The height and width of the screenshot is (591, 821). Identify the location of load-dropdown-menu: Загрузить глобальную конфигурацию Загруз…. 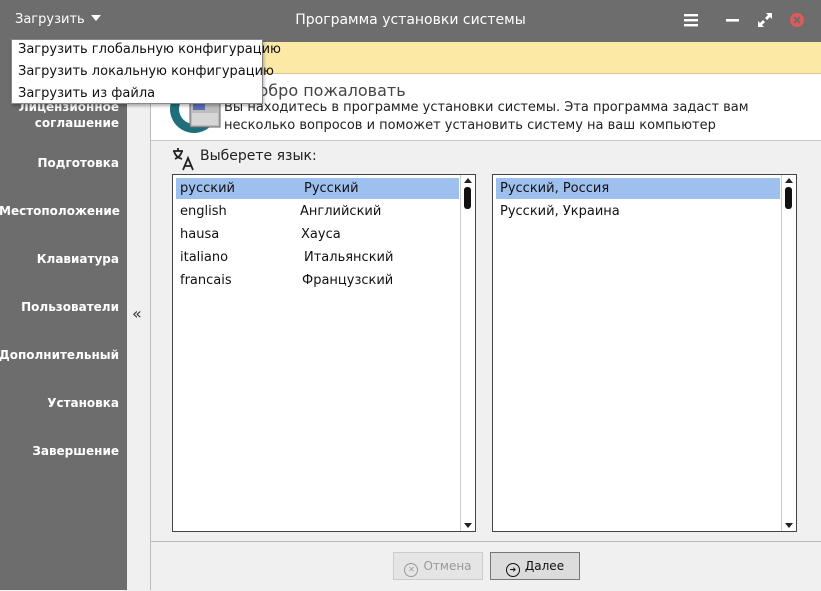
(146, 71).